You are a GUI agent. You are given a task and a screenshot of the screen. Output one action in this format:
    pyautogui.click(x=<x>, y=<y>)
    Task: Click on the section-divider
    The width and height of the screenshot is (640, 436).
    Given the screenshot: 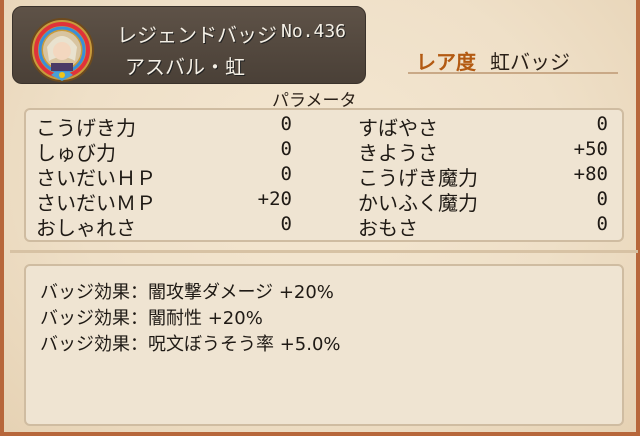 What is the action you would take?
    pyautogui.click(x=324, y=251)
    